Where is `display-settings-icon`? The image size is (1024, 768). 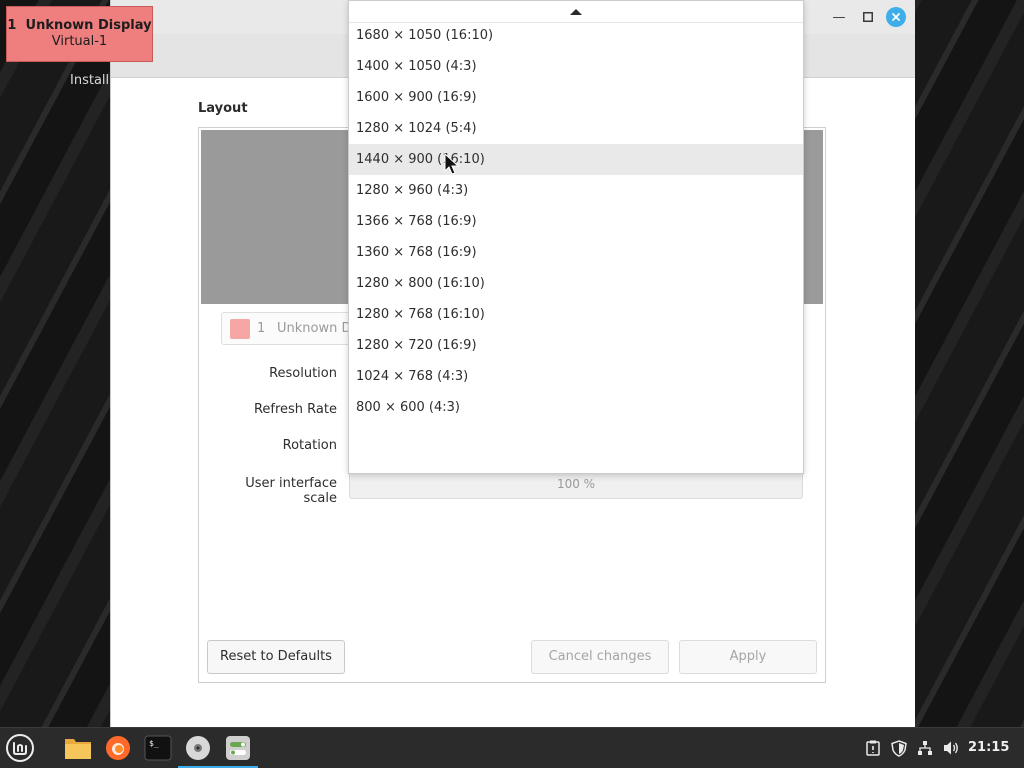
display-settings-icon is located at coordinates (238, 748).